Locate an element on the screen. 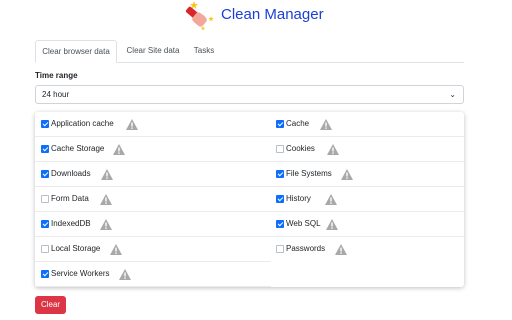  app-title: Clean Manager is located at coordinates (272, 14).